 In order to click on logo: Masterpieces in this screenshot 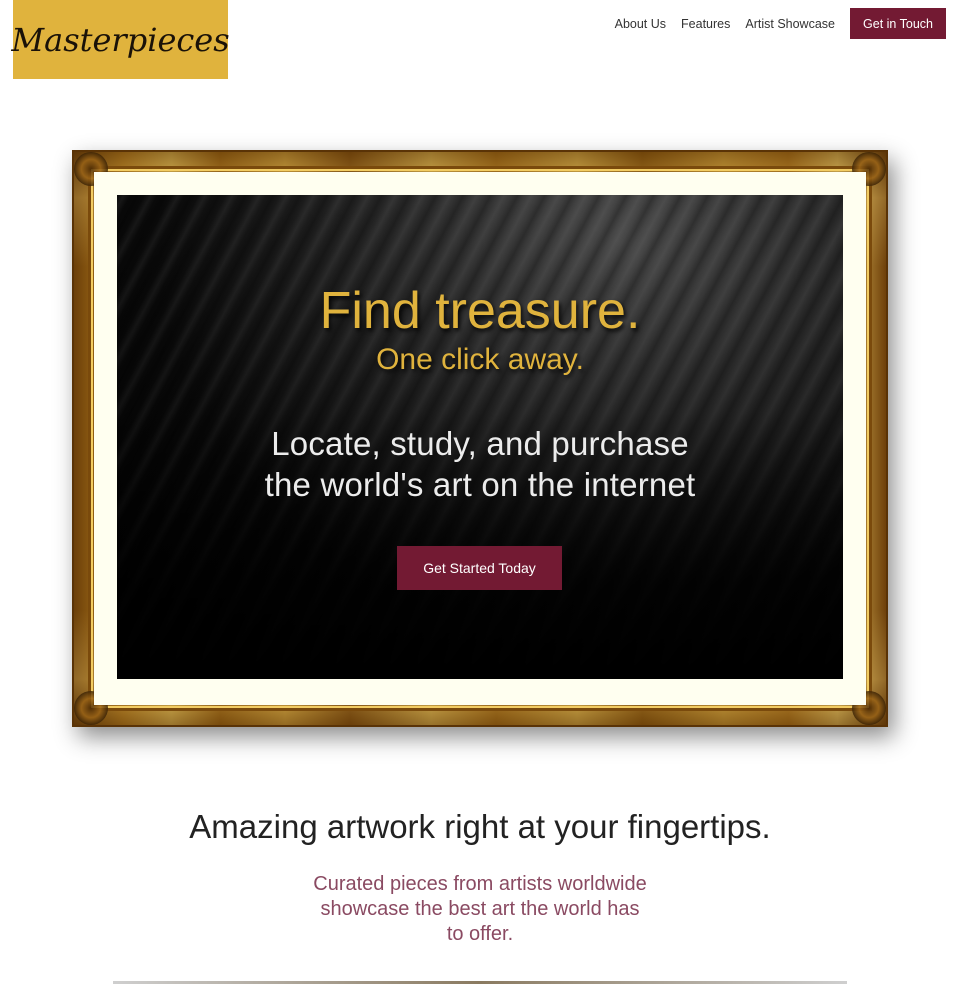, I will do `click(120, 39)`.